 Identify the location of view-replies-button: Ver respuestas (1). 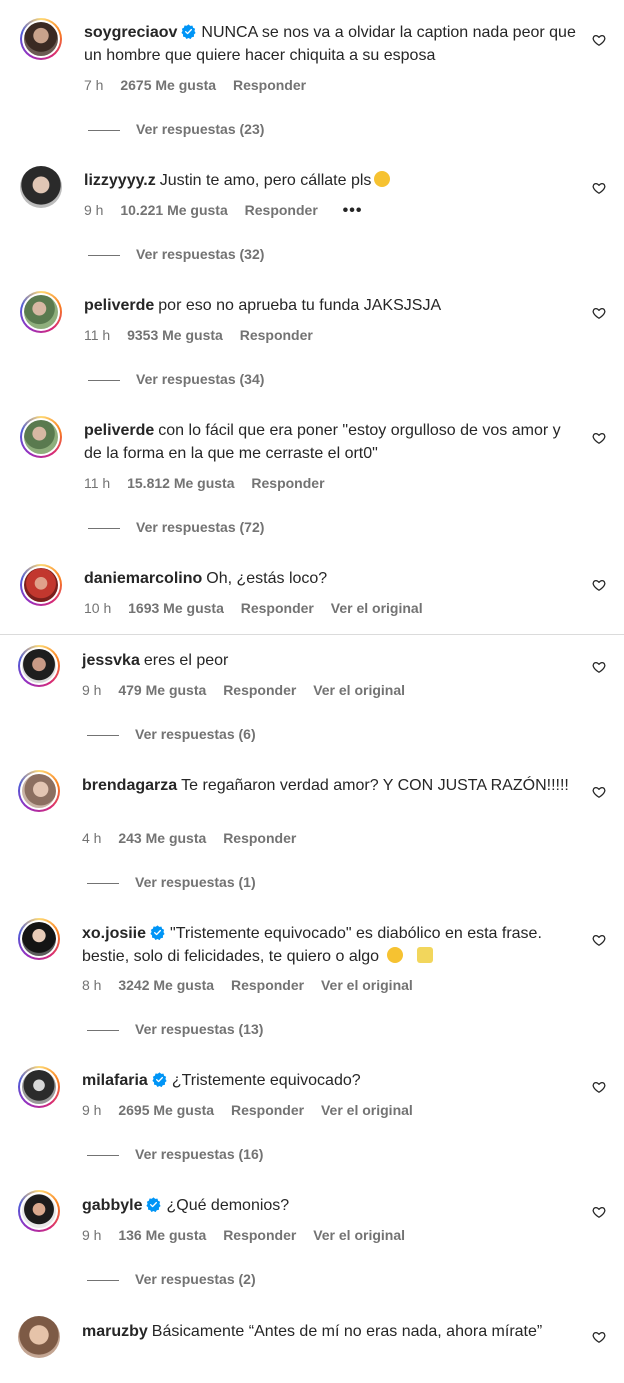
(171, 882).